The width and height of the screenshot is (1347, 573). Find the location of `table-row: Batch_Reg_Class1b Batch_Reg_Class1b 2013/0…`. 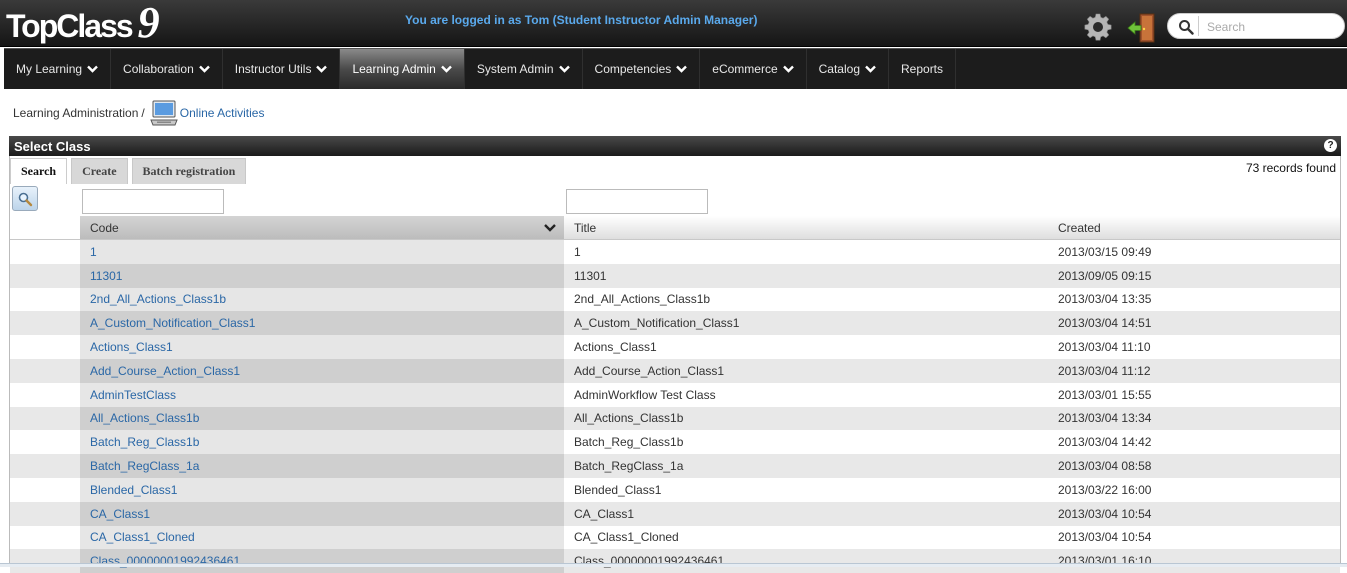

table-row: Batch_Reg_Class1b Batch_Reg_Class1b 2013/0… is located at coordinates (675, 442).